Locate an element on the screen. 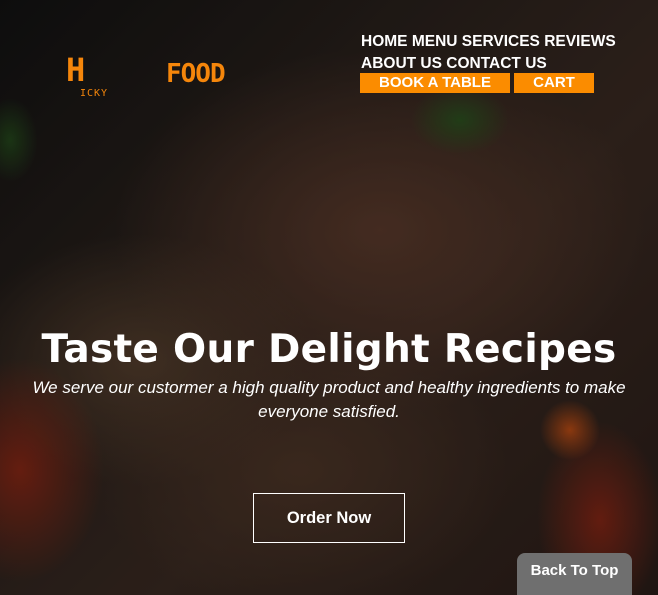 The image size is (658, 595). nav-link-home: HOME is located at coordinates (384, 41).